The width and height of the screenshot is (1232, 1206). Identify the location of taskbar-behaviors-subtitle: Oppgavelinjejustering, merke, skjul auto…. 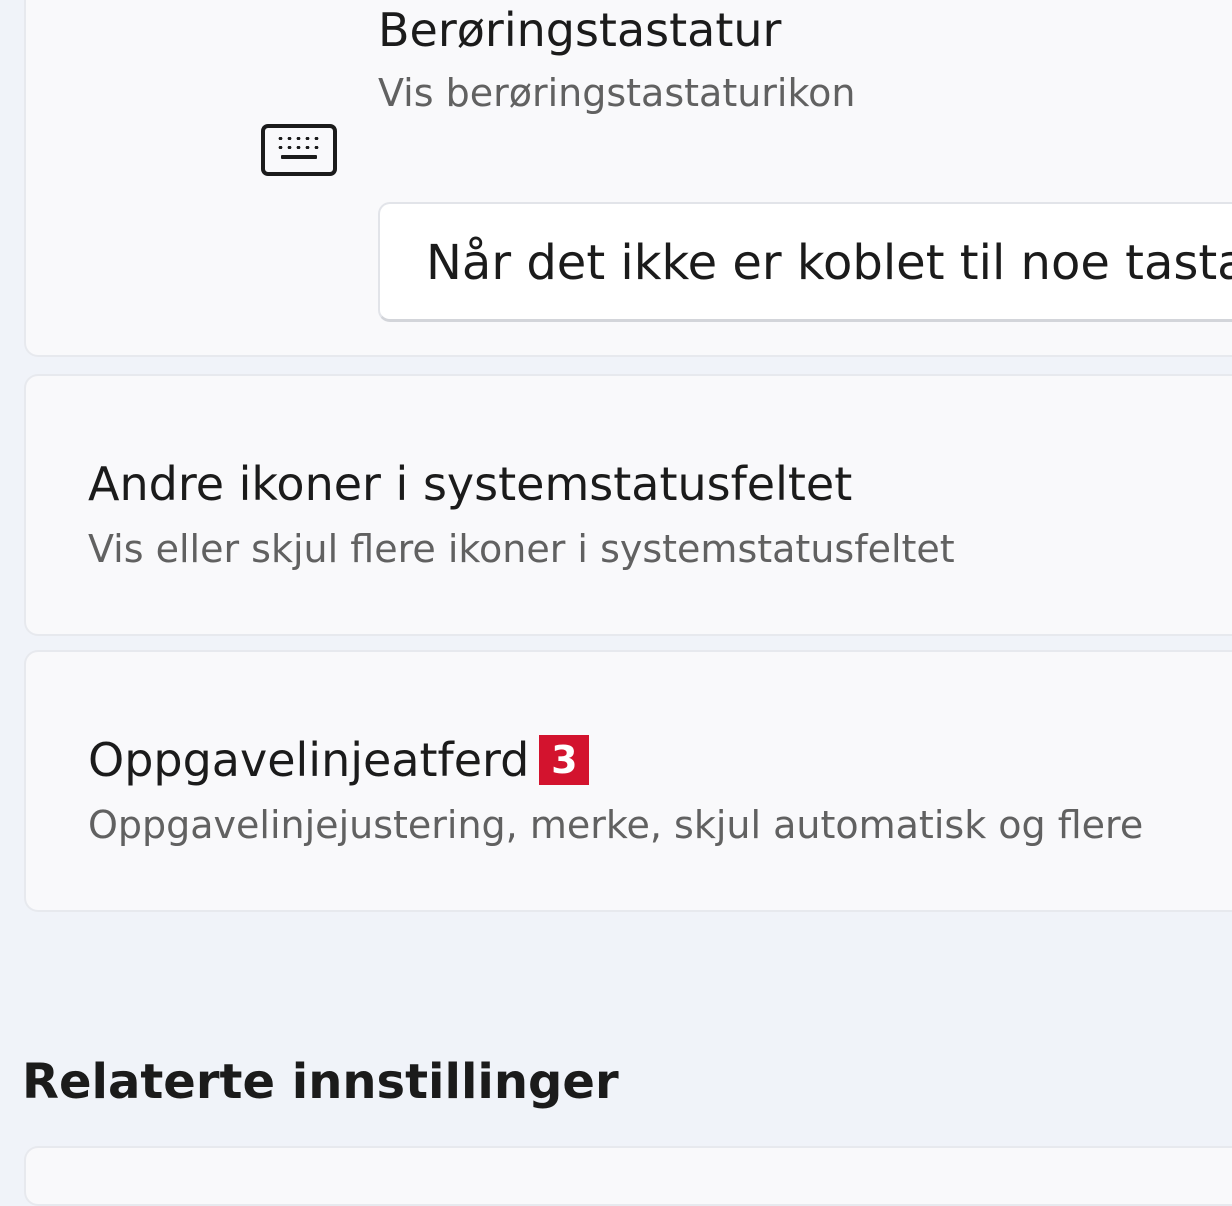
(616, 825).